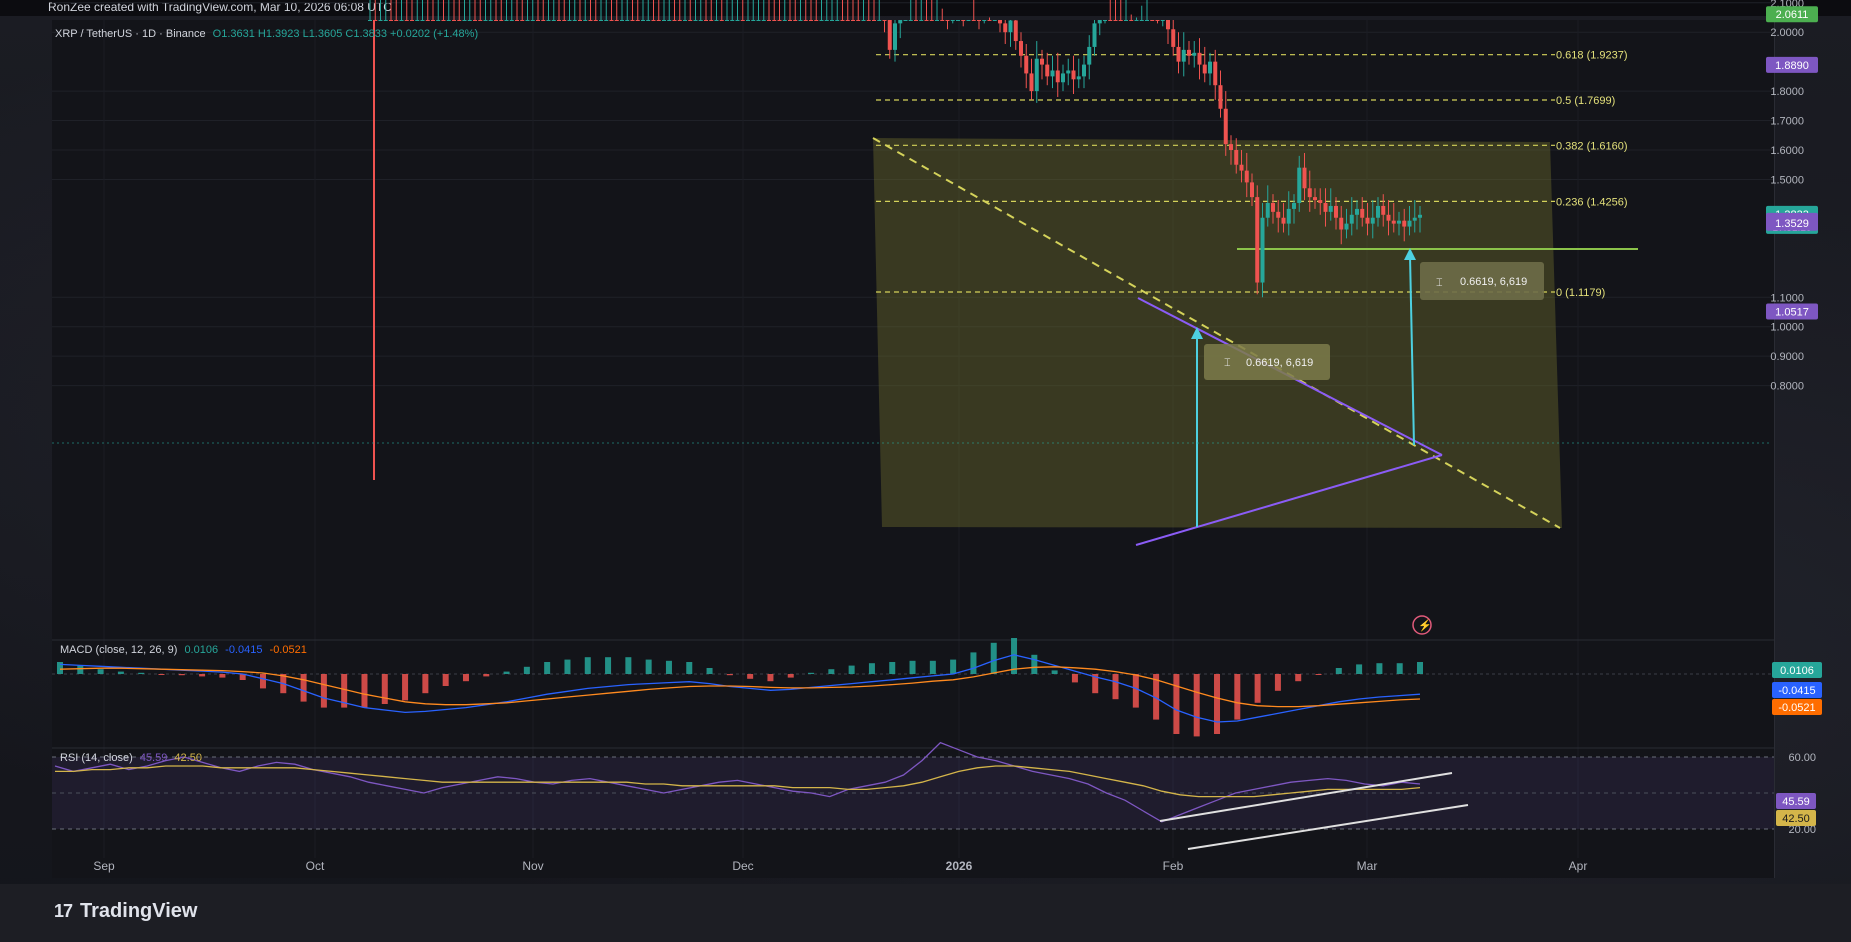 The width and height of the screenshot is (1851, 942). I want to click on time-axis: Sep Oct Nov Dec 2026 Feb Mar Apr, so click(840, 866).